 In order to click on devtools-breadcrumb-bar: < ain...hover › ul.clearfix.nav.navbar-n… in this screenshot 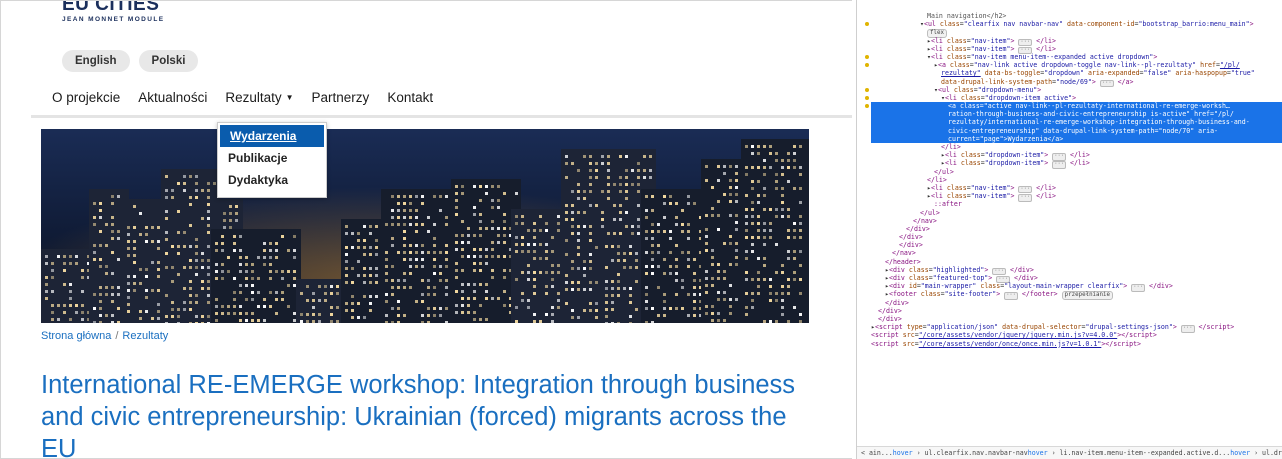, I will do `click(1069, 452)`.